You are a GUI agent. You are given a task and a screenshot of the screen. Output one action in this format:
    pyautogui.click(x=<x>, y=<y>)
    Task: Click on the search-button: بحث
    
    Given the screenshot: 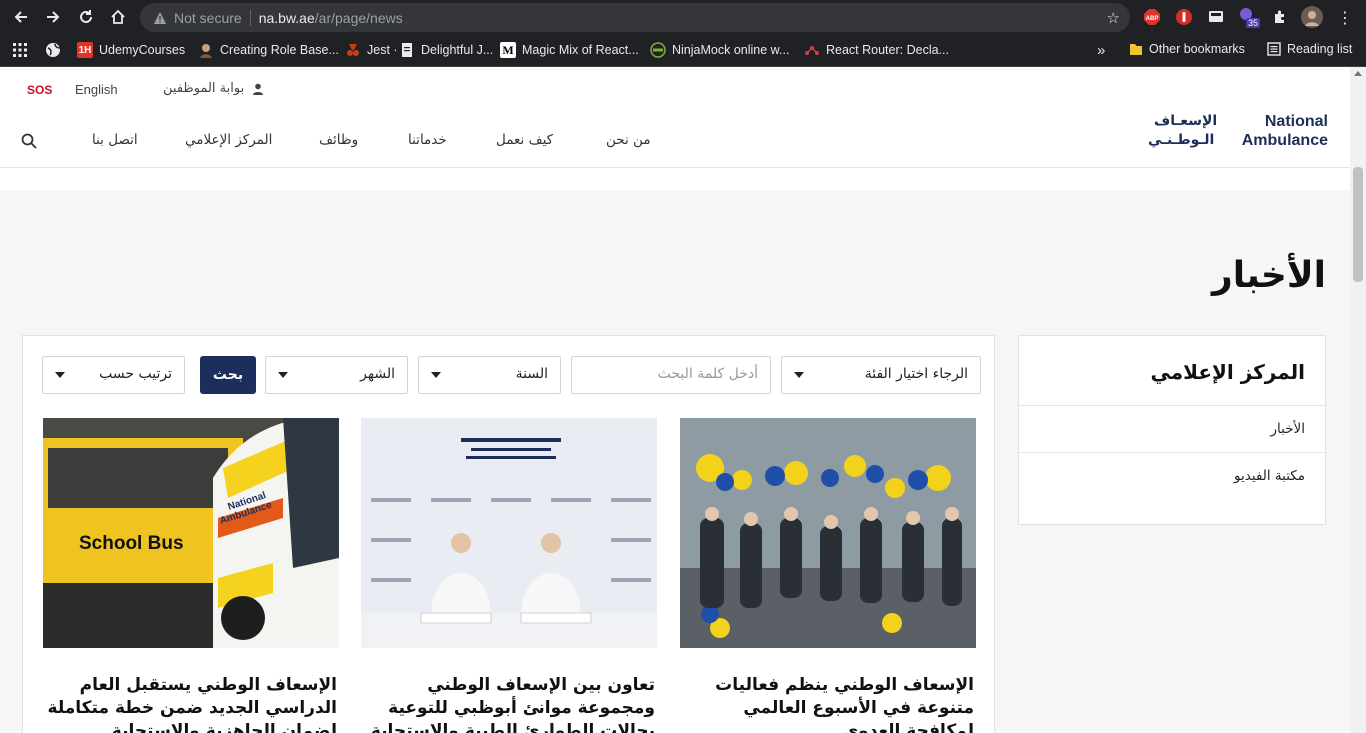 What is the action you would take?
    pyautogui.click(x=228, y=375)
    